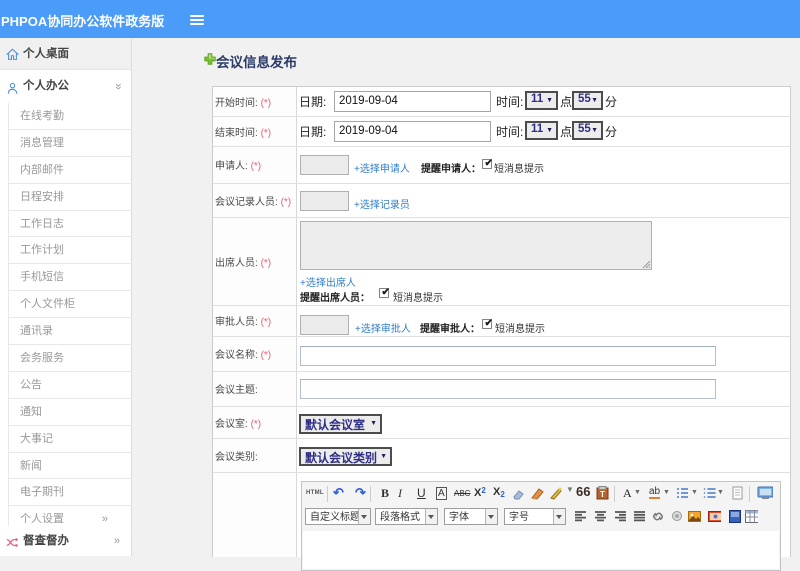  Describe the element at coordinates (602, 494) in the screenshot. I see `svg-text: T` at that location.